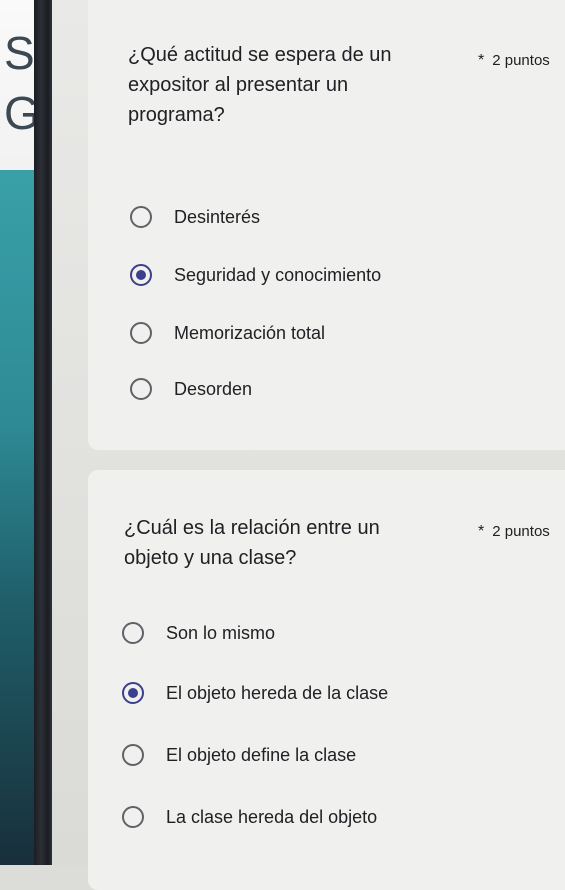 This screenshot has height=890, width=565. I want to click on option-radio: Desorden, so click(191, 389).